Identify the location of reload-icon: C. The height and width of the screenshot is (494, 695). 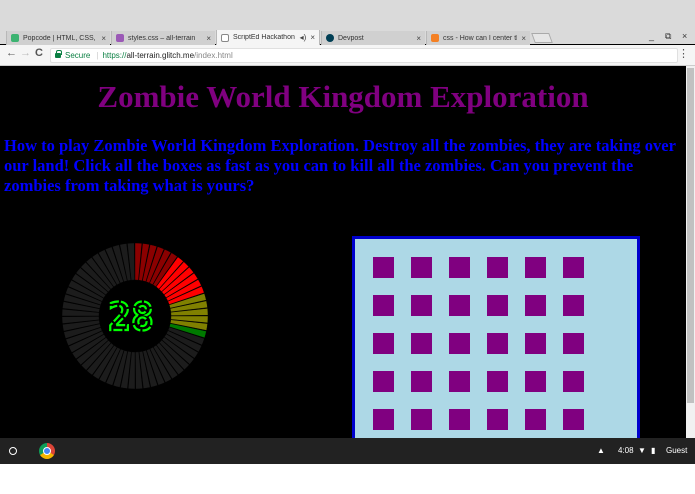
(39, 53).